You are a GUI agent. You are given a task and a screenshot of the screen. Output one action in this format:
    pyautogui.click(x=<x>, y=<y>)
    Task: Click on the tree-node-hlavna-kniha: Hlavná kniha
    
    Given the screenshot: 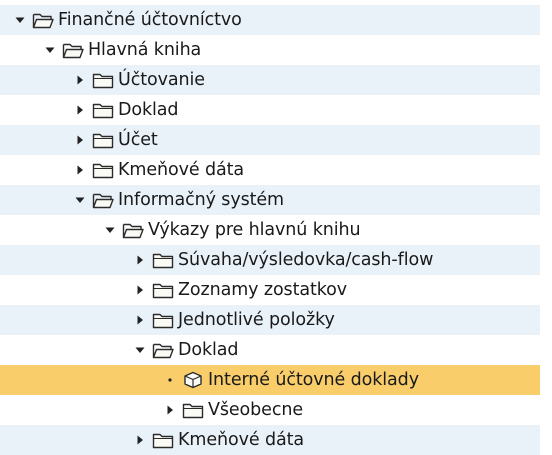 What is the action you would take?
    pyautogui.click(x=270, y=50)
    